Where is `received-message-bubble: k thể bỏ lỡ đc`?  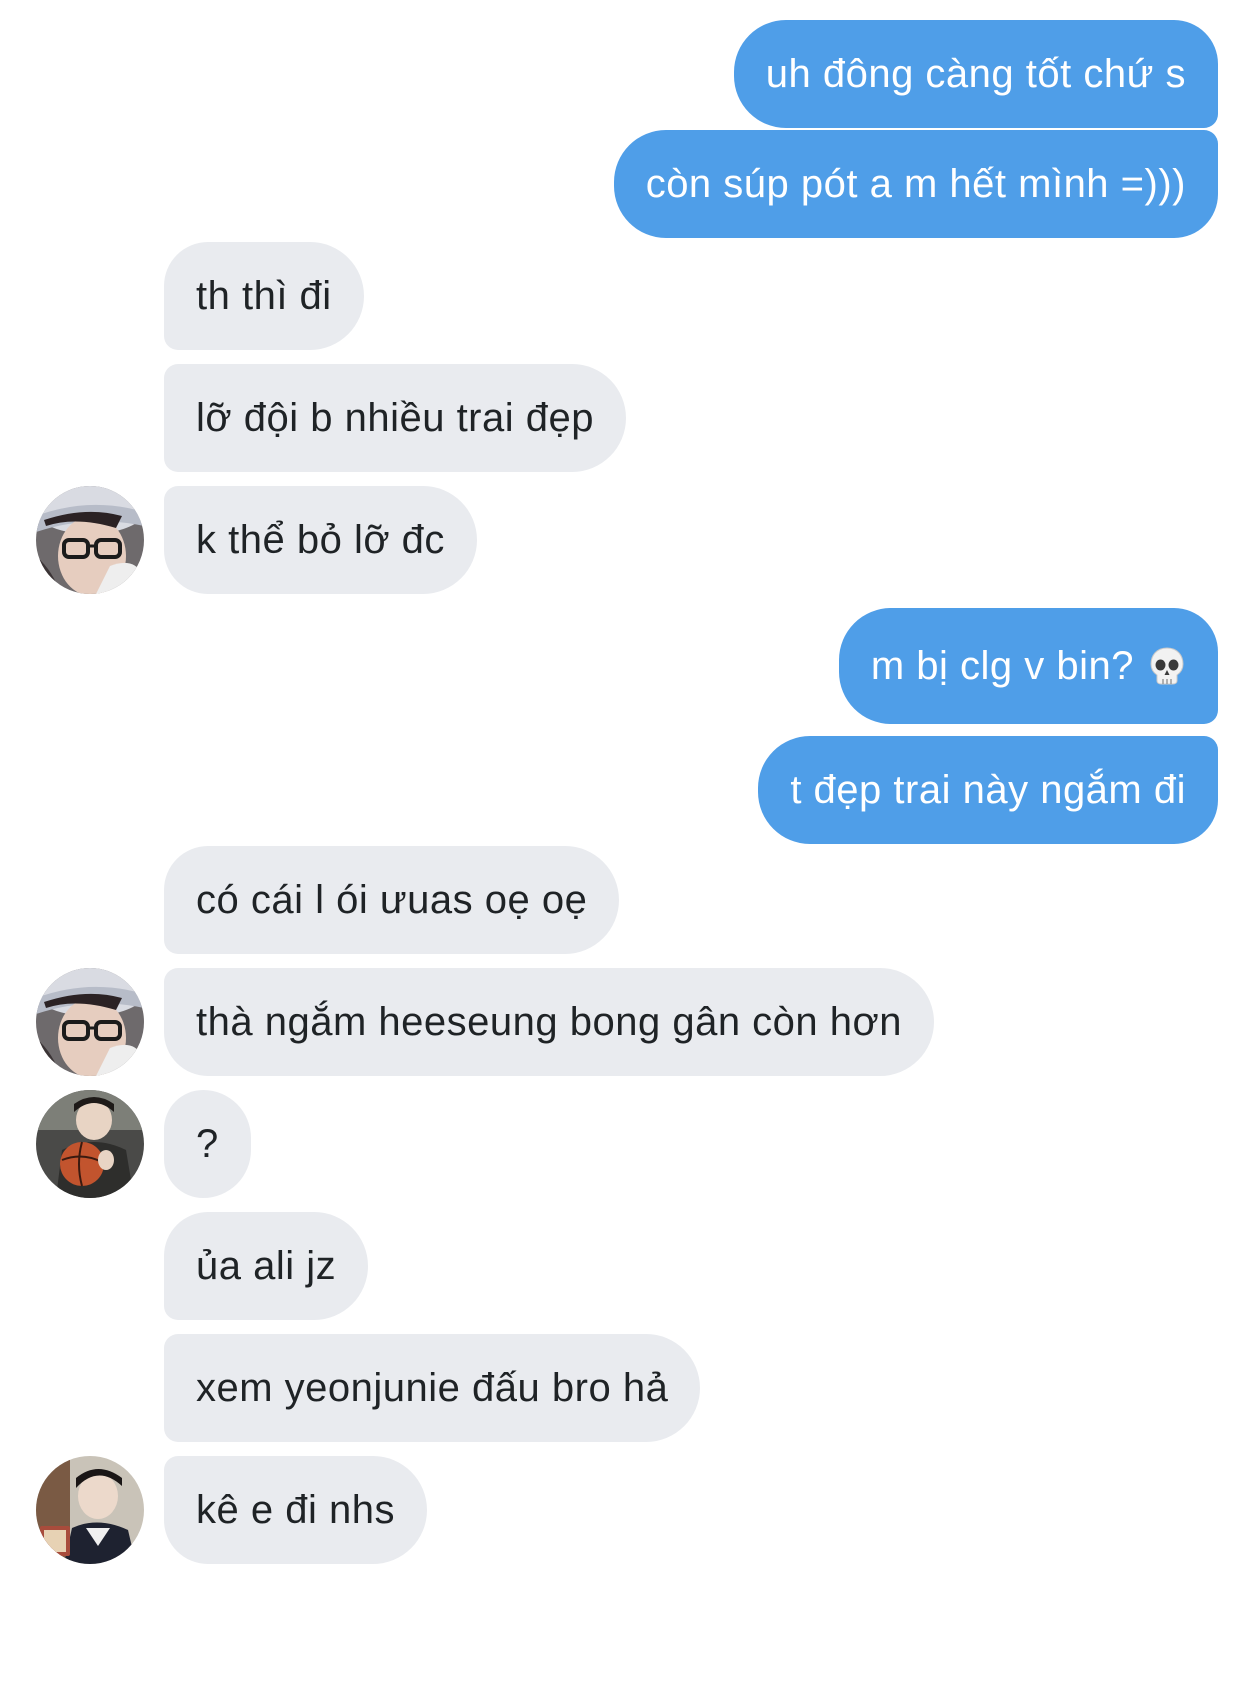 received-message-bubble: k thể bỏ lỡ đc is located at coordinates (320, 540).